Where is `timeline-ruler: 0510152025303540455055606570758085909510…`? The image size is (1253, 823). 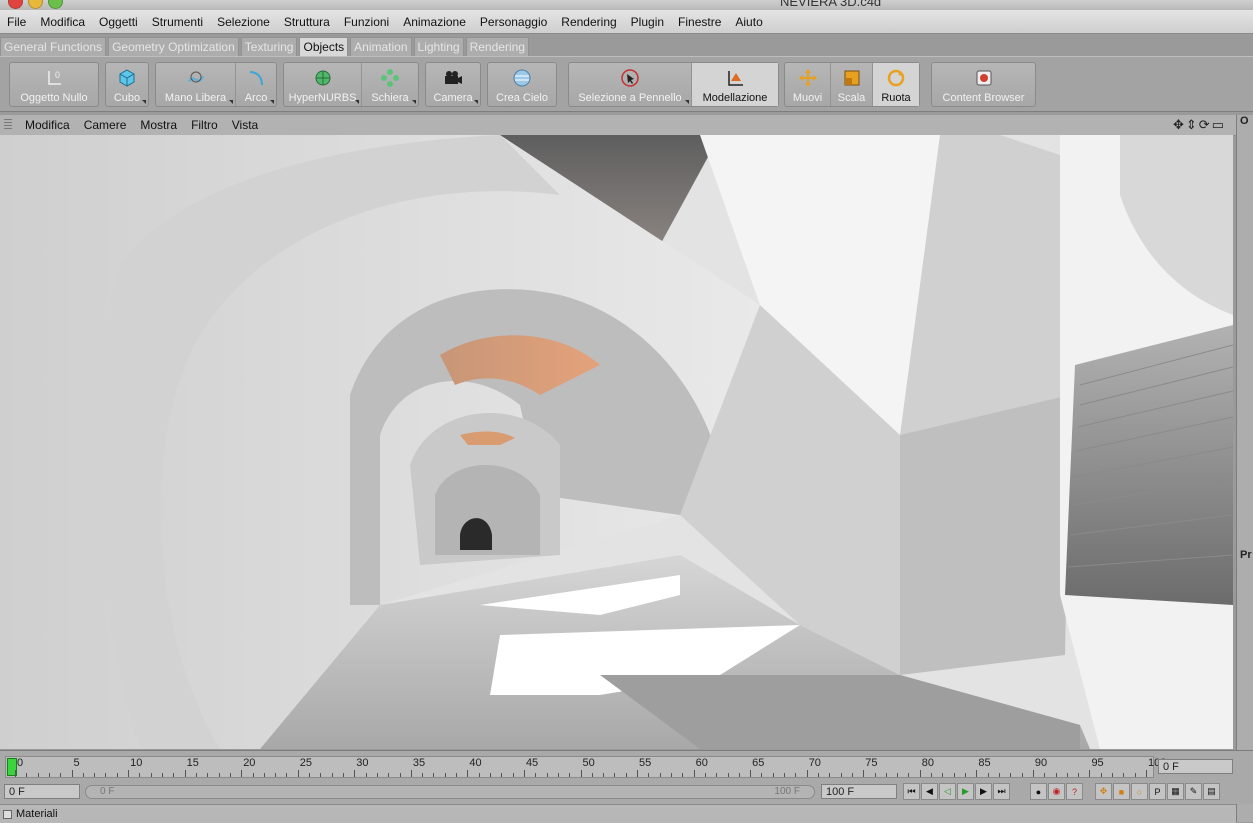
timeline-ruler: 0510152025303540455055606570758085909510… is located at coordinates (585, 767).